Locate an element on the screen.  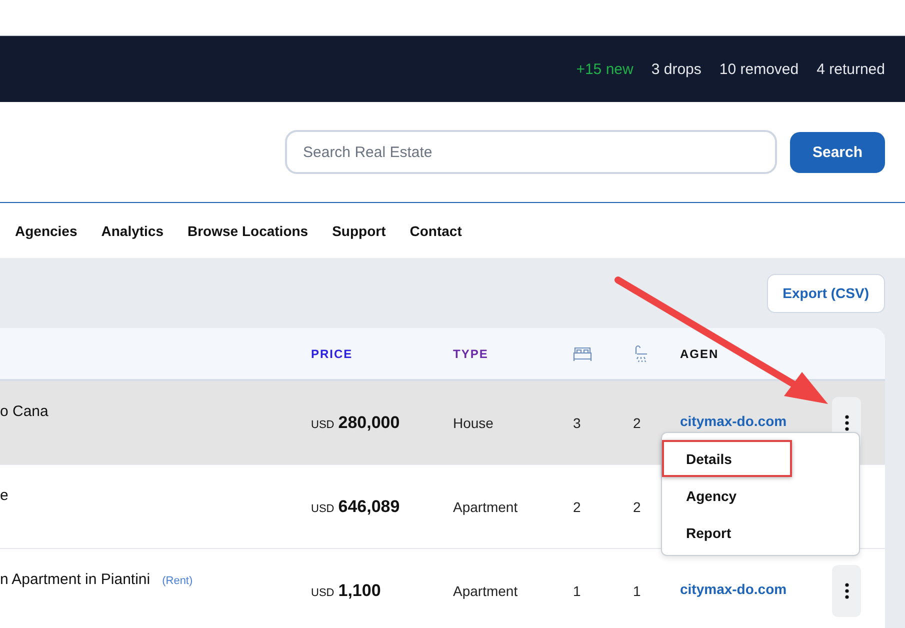
menu-item: Report is located at coordinates (727, 532).